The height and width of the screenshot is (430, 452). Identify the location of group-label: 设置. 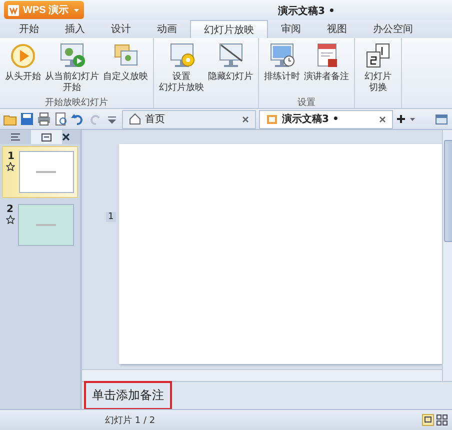
(306, 102).